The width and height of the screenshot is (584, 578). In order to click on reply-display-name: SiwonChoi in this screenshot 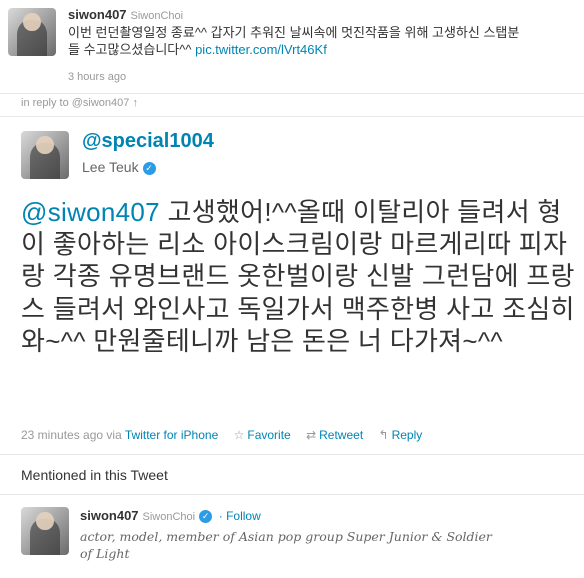, I will do `click(157, 16)`.